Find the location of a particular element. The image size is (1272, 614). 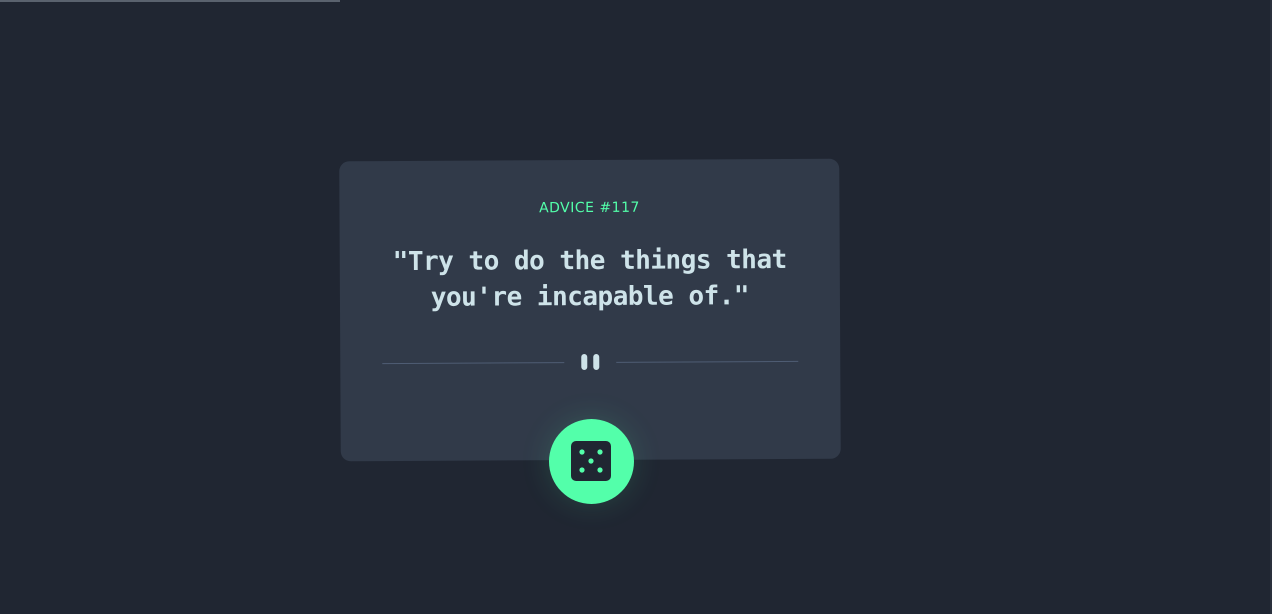

divider-line-right is located at coordinates (707, 361).